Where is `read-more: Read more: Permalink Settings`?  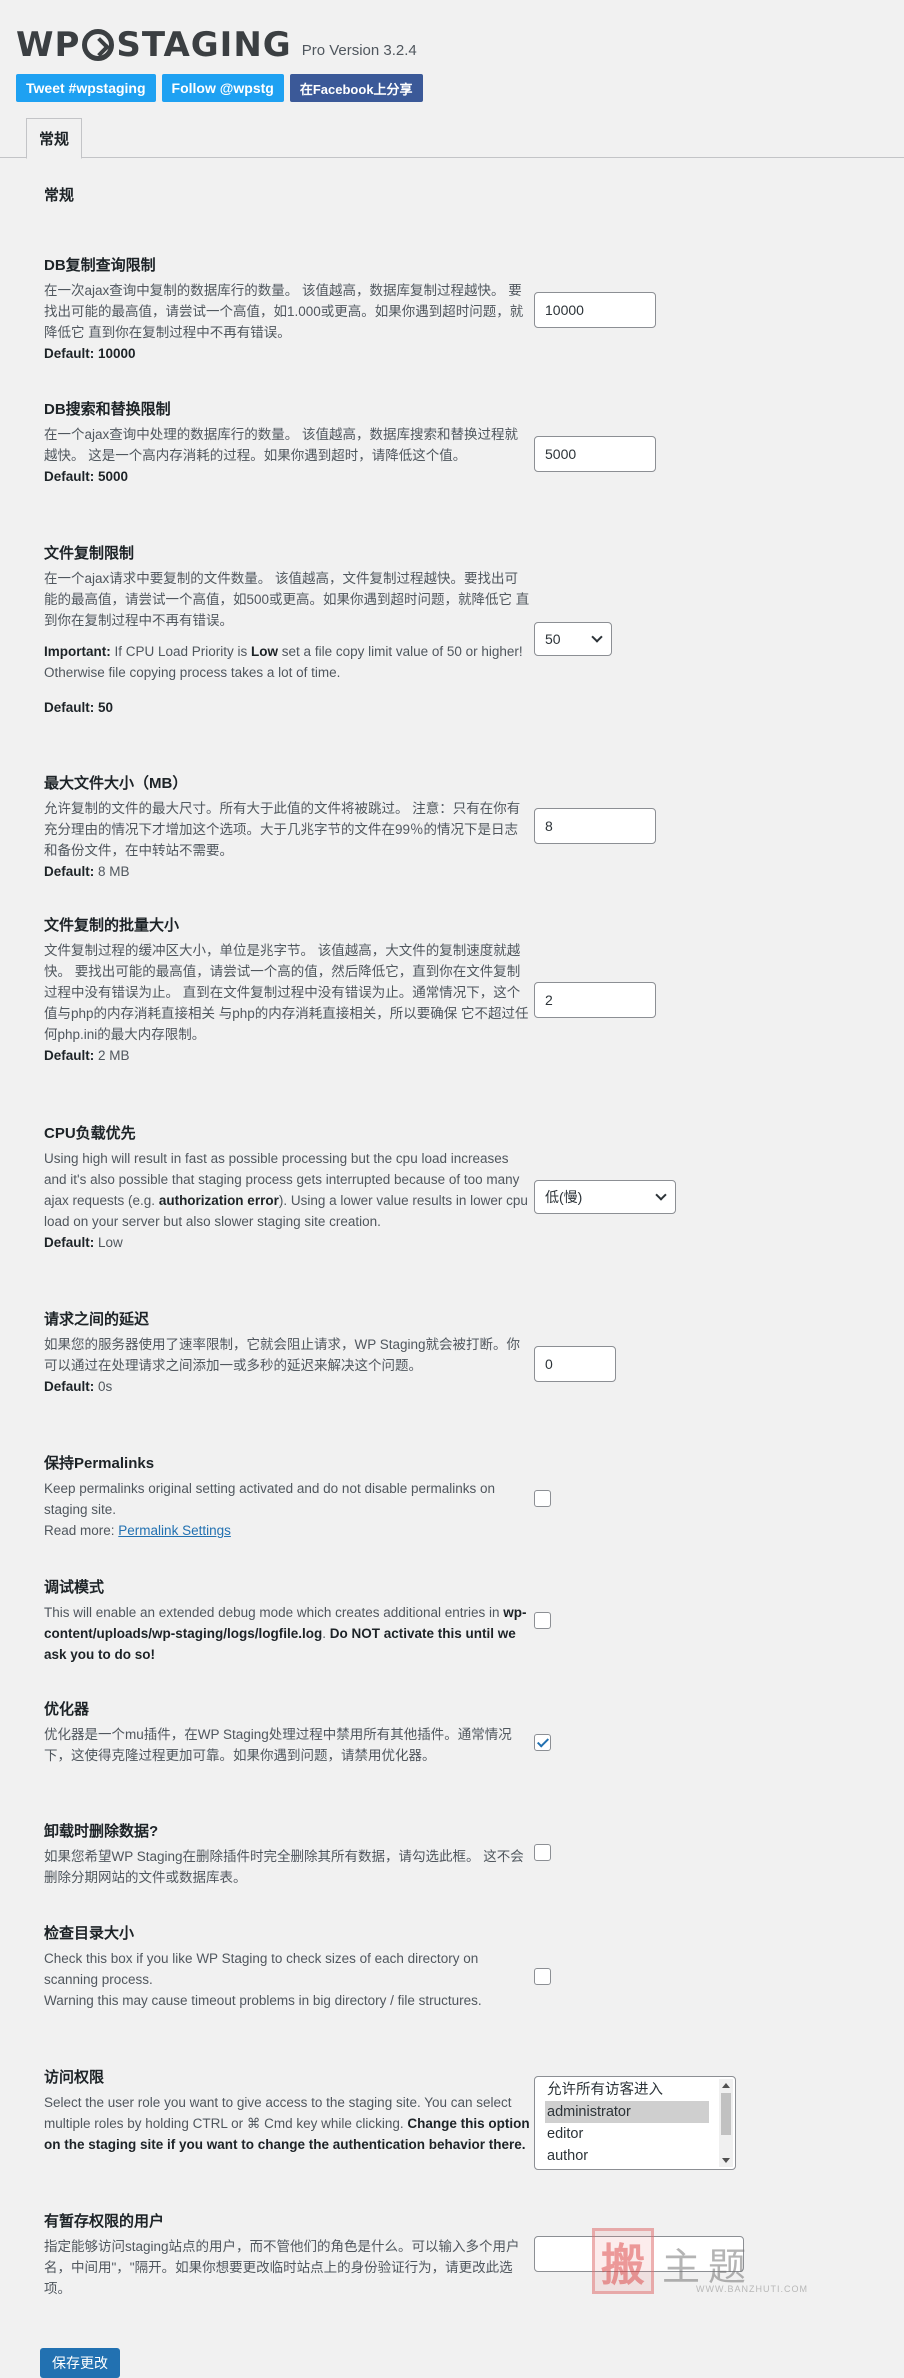
read-more: Read more: Permalink Settings is located at coordinates (137, 1530).